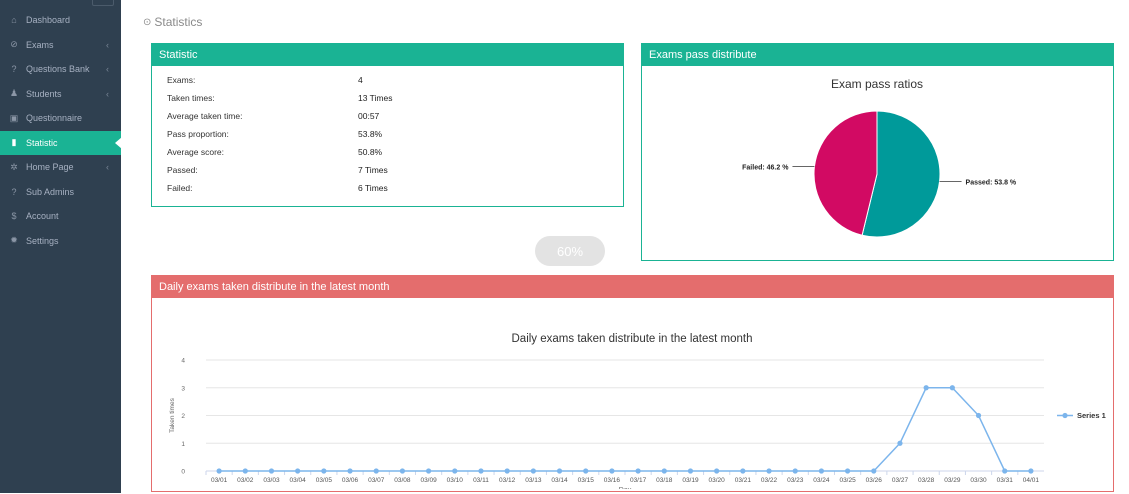 The height and width of the screenshot is (494, 1129). What do you see at coordinates (350, 480) in the screenshot?
I see `x-tick-label: 03/06` at bounding box center [350, 480].